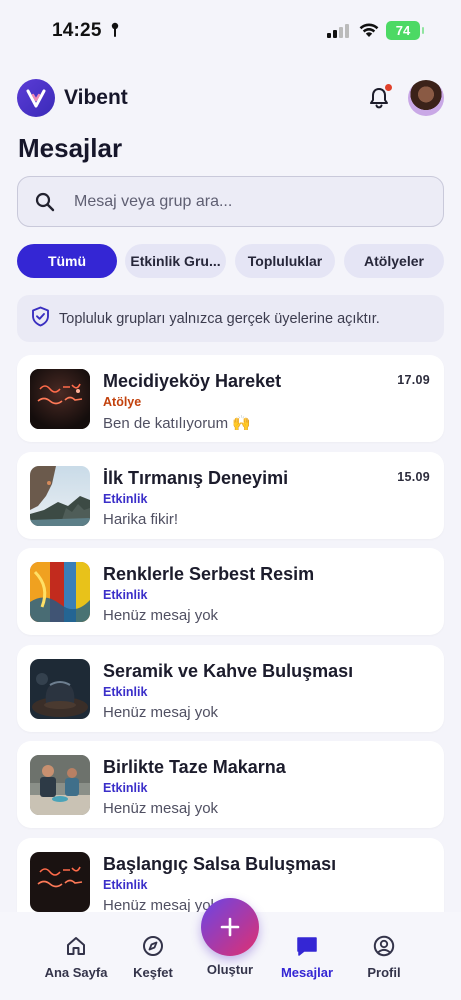 The height and width of the screenshot is (1000, 461). I want to click on nav-explore-label: Keşfet, so click(153, 972).